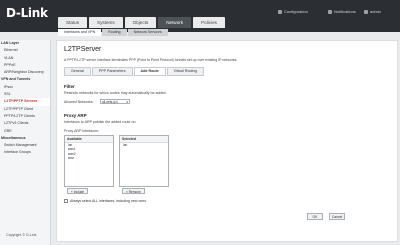  What do you see at coordinates (106, 22) in the screenshot?
I see `tab-systems: Systems` at bounding box center [106, 22].